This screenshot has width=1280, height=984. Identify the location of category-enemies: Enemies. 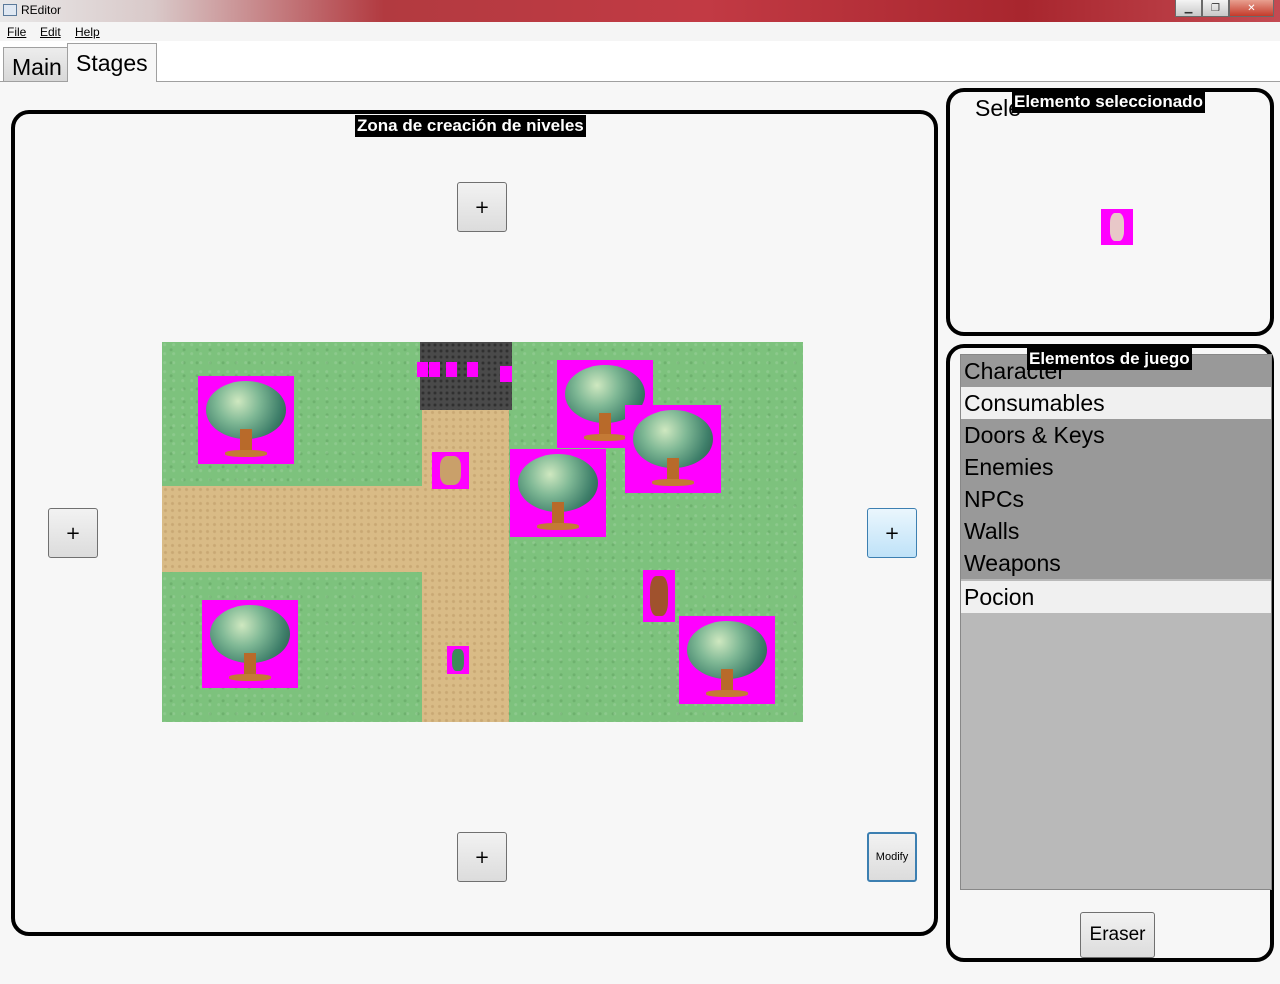
(1116, 467).